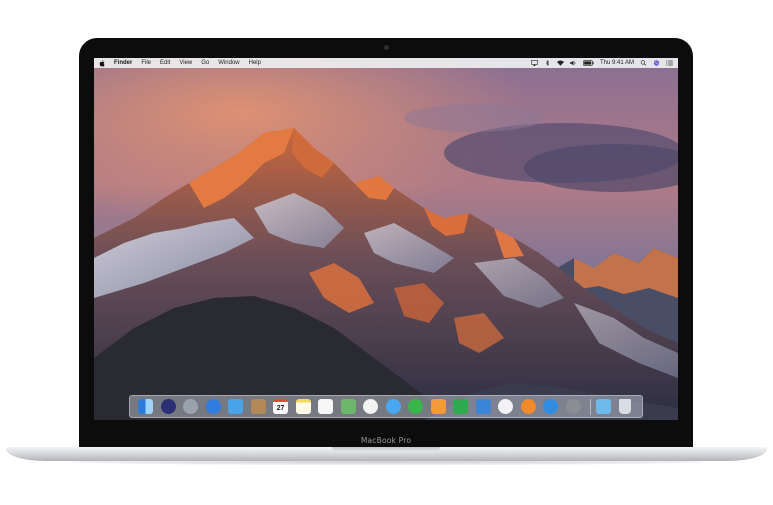  What do you see at coordinates (235, 406) in the screenshot?
I see `mail-icon` at bounding box center [235, 406].